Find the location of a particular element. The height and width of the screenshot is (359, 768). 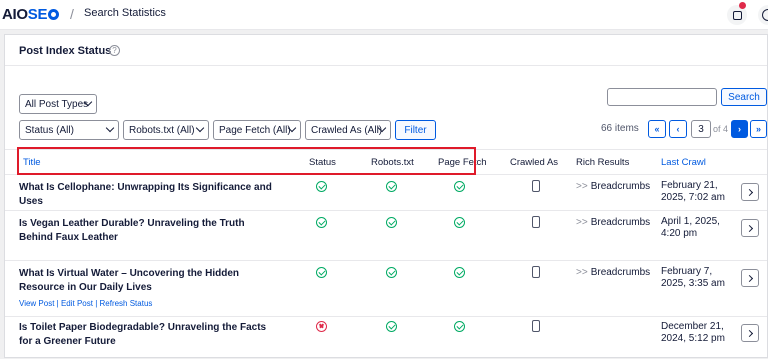

first-page-button: « is located at coordinates (657, 129).